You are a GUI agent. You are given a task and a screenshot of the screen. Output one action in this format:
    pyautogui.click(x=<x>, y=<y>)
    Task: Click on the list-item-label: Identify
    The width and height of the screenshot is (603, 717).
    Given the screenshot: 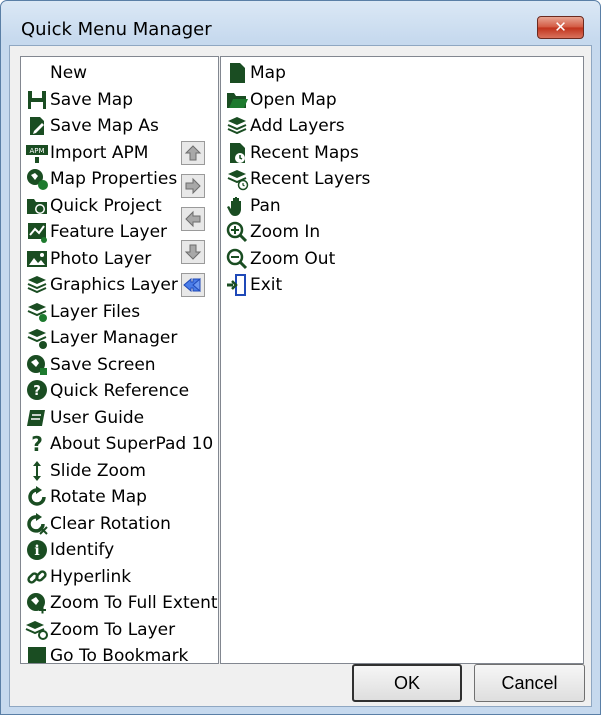 What is the action you would take?
    pyautogui.click(x=82, y=550)
    